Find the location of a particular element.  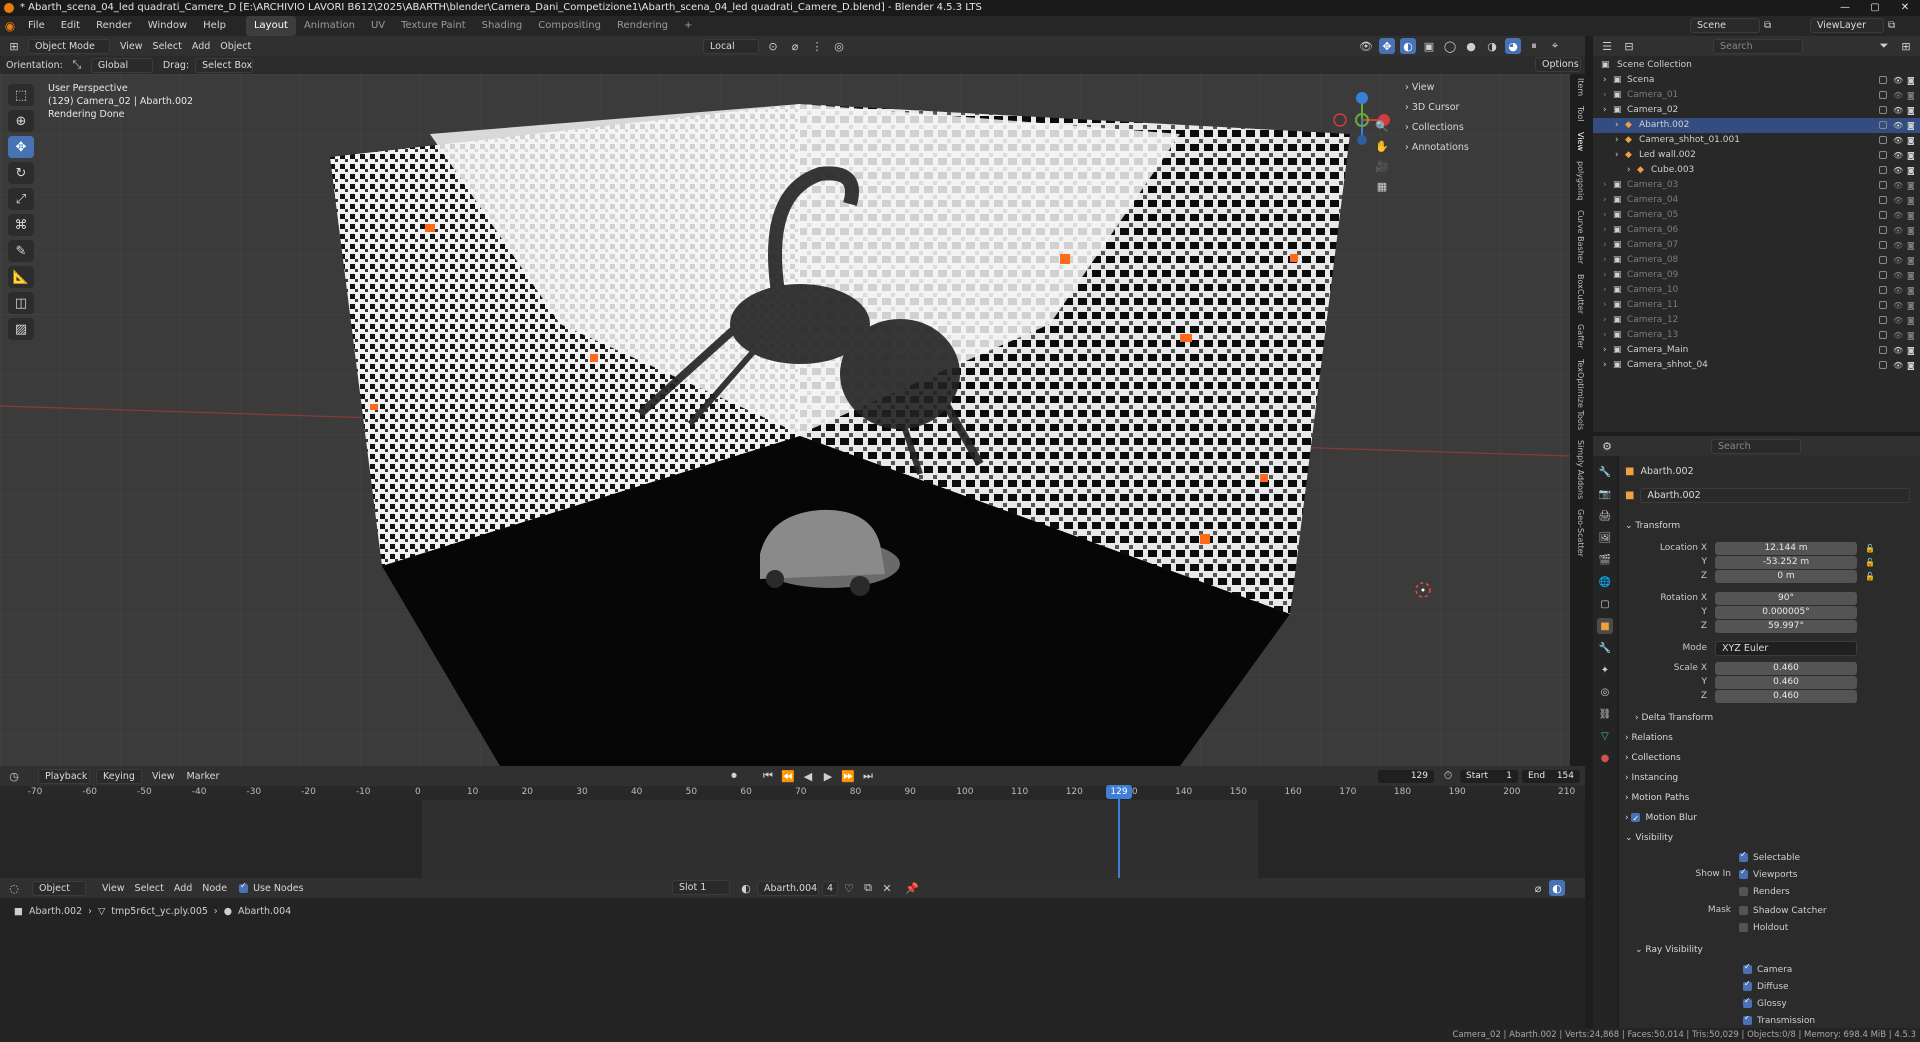

start-frame-field: Start 1 is located at coordinates (1489, 776).